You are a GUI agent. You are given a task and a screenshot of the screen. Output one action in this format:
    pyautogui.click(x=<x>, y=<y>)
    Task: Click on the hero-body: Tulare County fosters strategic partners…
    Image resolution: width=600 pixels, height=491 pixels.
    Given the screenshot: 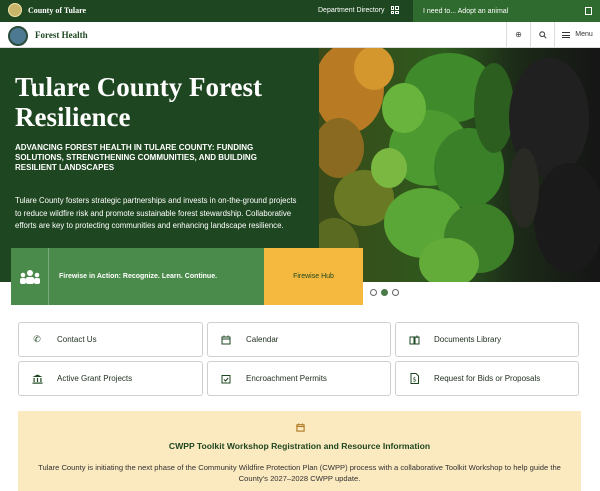 What is the action you would take?
    pyautogui.click(x=156, y=213)
    